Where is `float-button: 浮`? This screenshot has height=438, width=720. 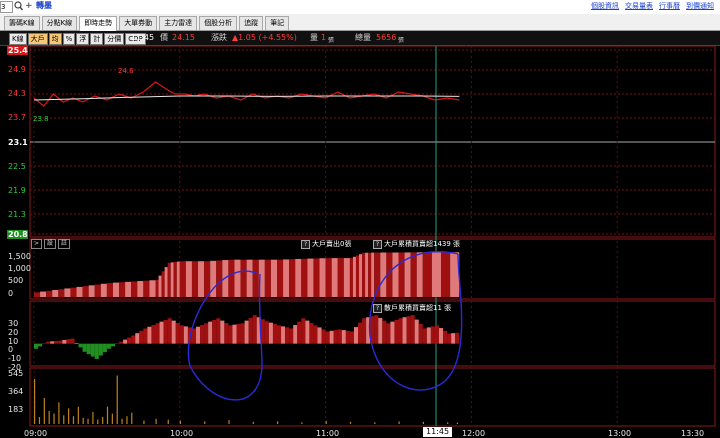
float-button: 浮 is located at coordinates (82, 39).